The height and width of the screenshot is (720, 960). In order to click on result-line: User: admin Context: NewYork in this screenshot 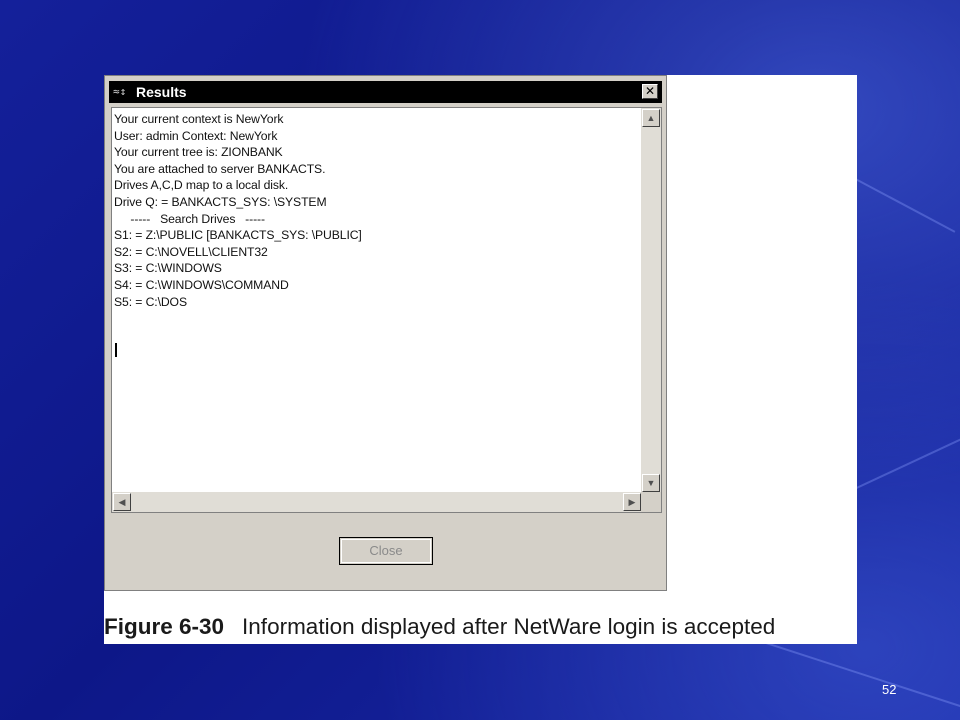, I will do `click(196, 135)`.